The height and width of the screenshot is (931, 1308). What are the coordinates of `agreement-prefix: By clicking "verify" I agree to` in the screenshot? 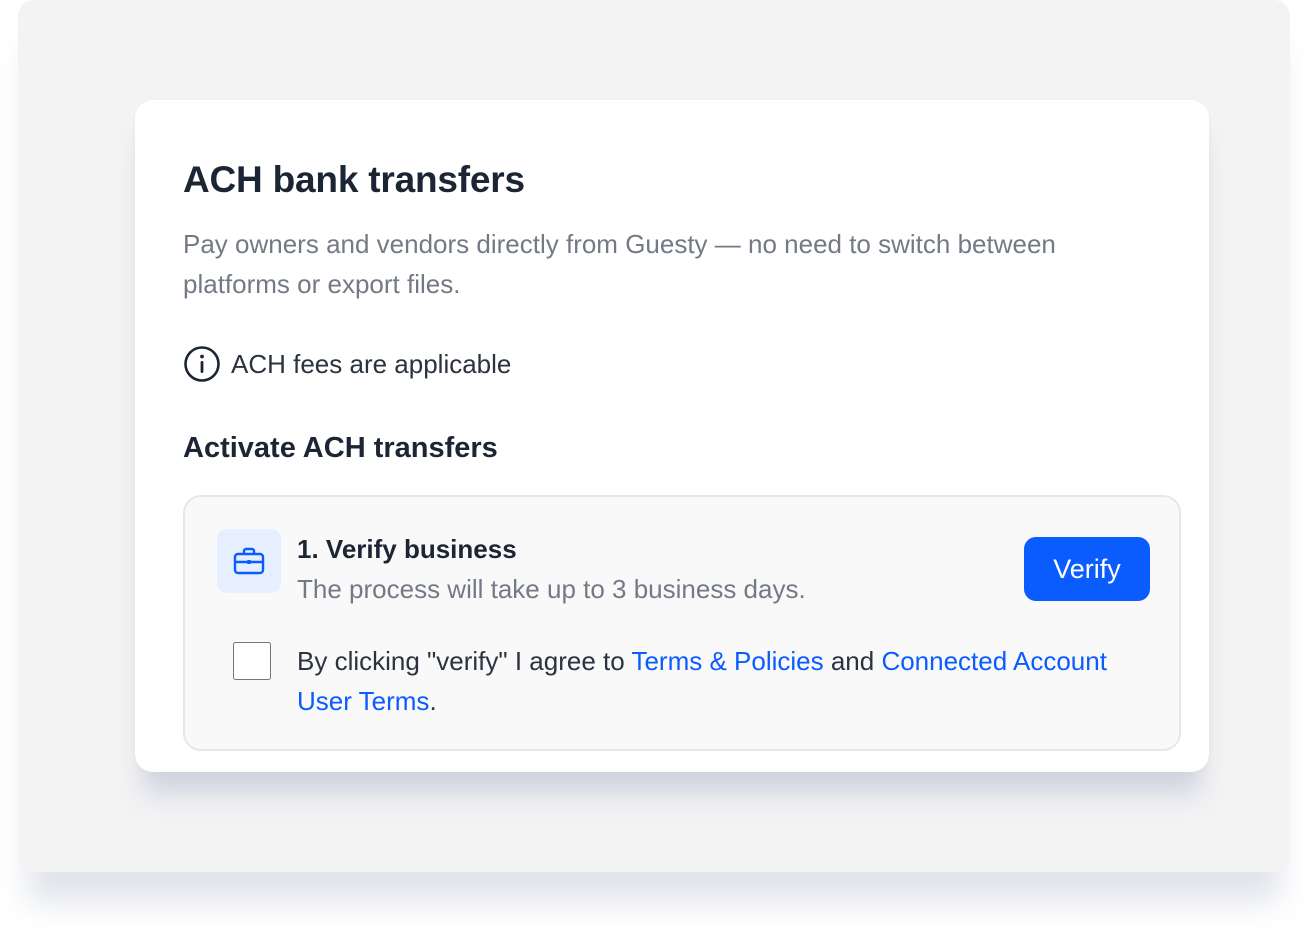 It's located at (464, 661).